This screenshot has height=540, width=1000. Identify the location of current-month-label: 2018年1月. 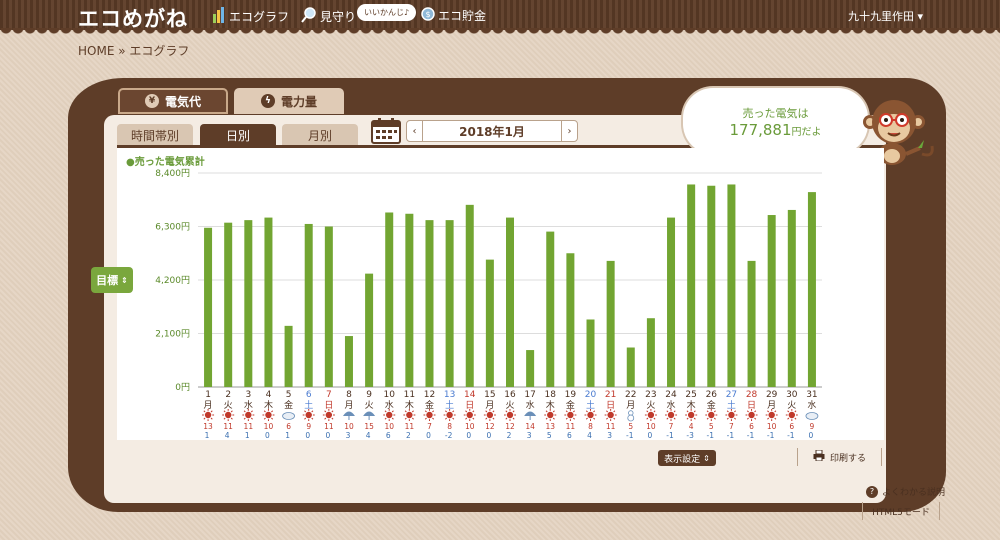
(492, 131).